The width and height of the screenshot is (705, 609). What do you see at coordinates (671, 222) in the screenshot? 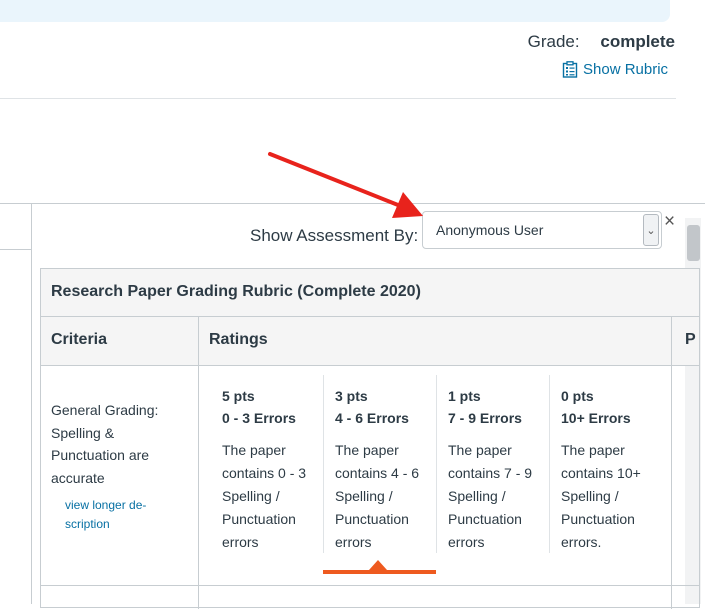
I see `close-icon: ×` at bounding box center [671, 222].